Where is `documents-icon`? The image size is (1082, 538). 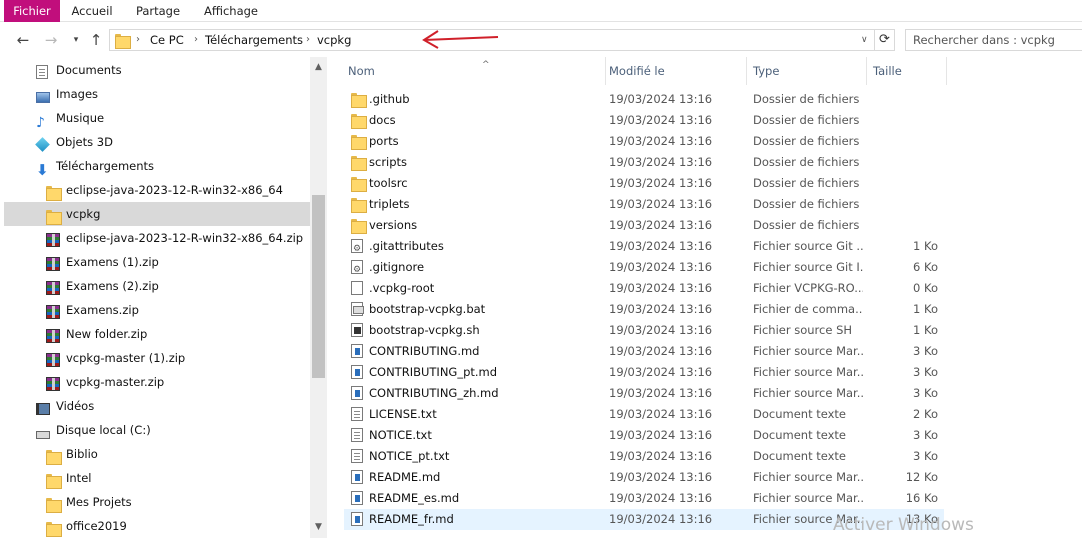
documents-icon is located at coordinates (43, 71).